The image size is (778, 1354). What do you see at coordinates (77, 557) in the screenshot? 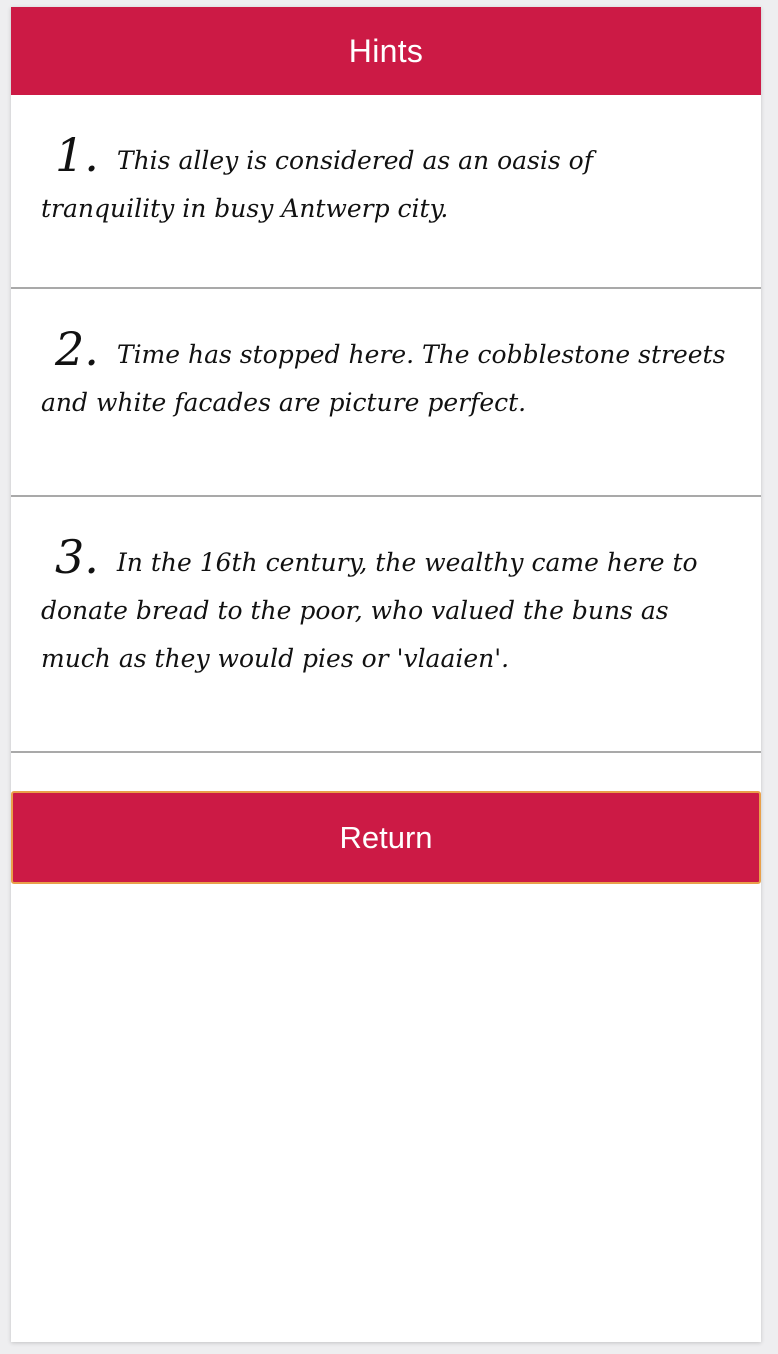
I see `hint-number: 3.` at bounding box center [77, 557].